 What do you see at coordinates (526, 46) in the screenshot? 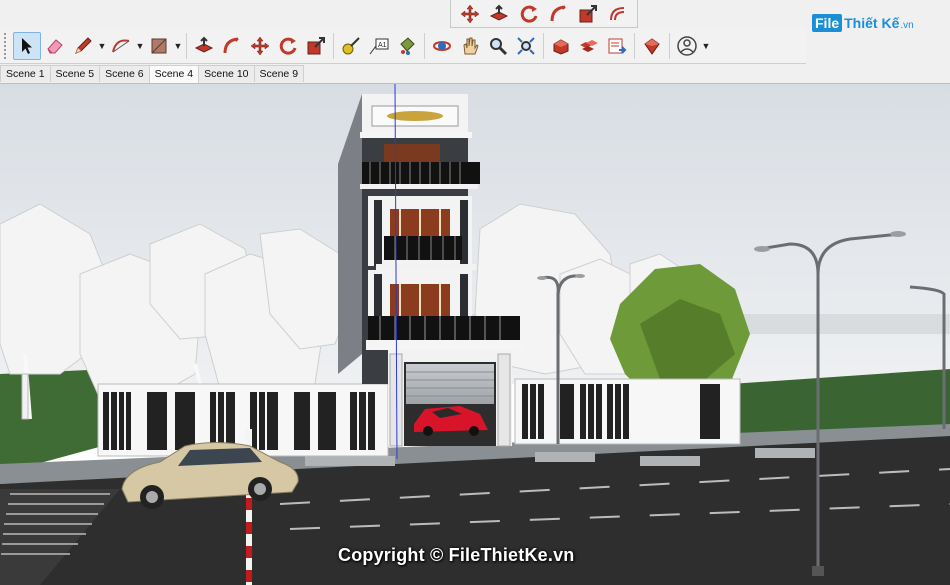
I see `zoom-extents-icon` at bounding box center [526, 46].